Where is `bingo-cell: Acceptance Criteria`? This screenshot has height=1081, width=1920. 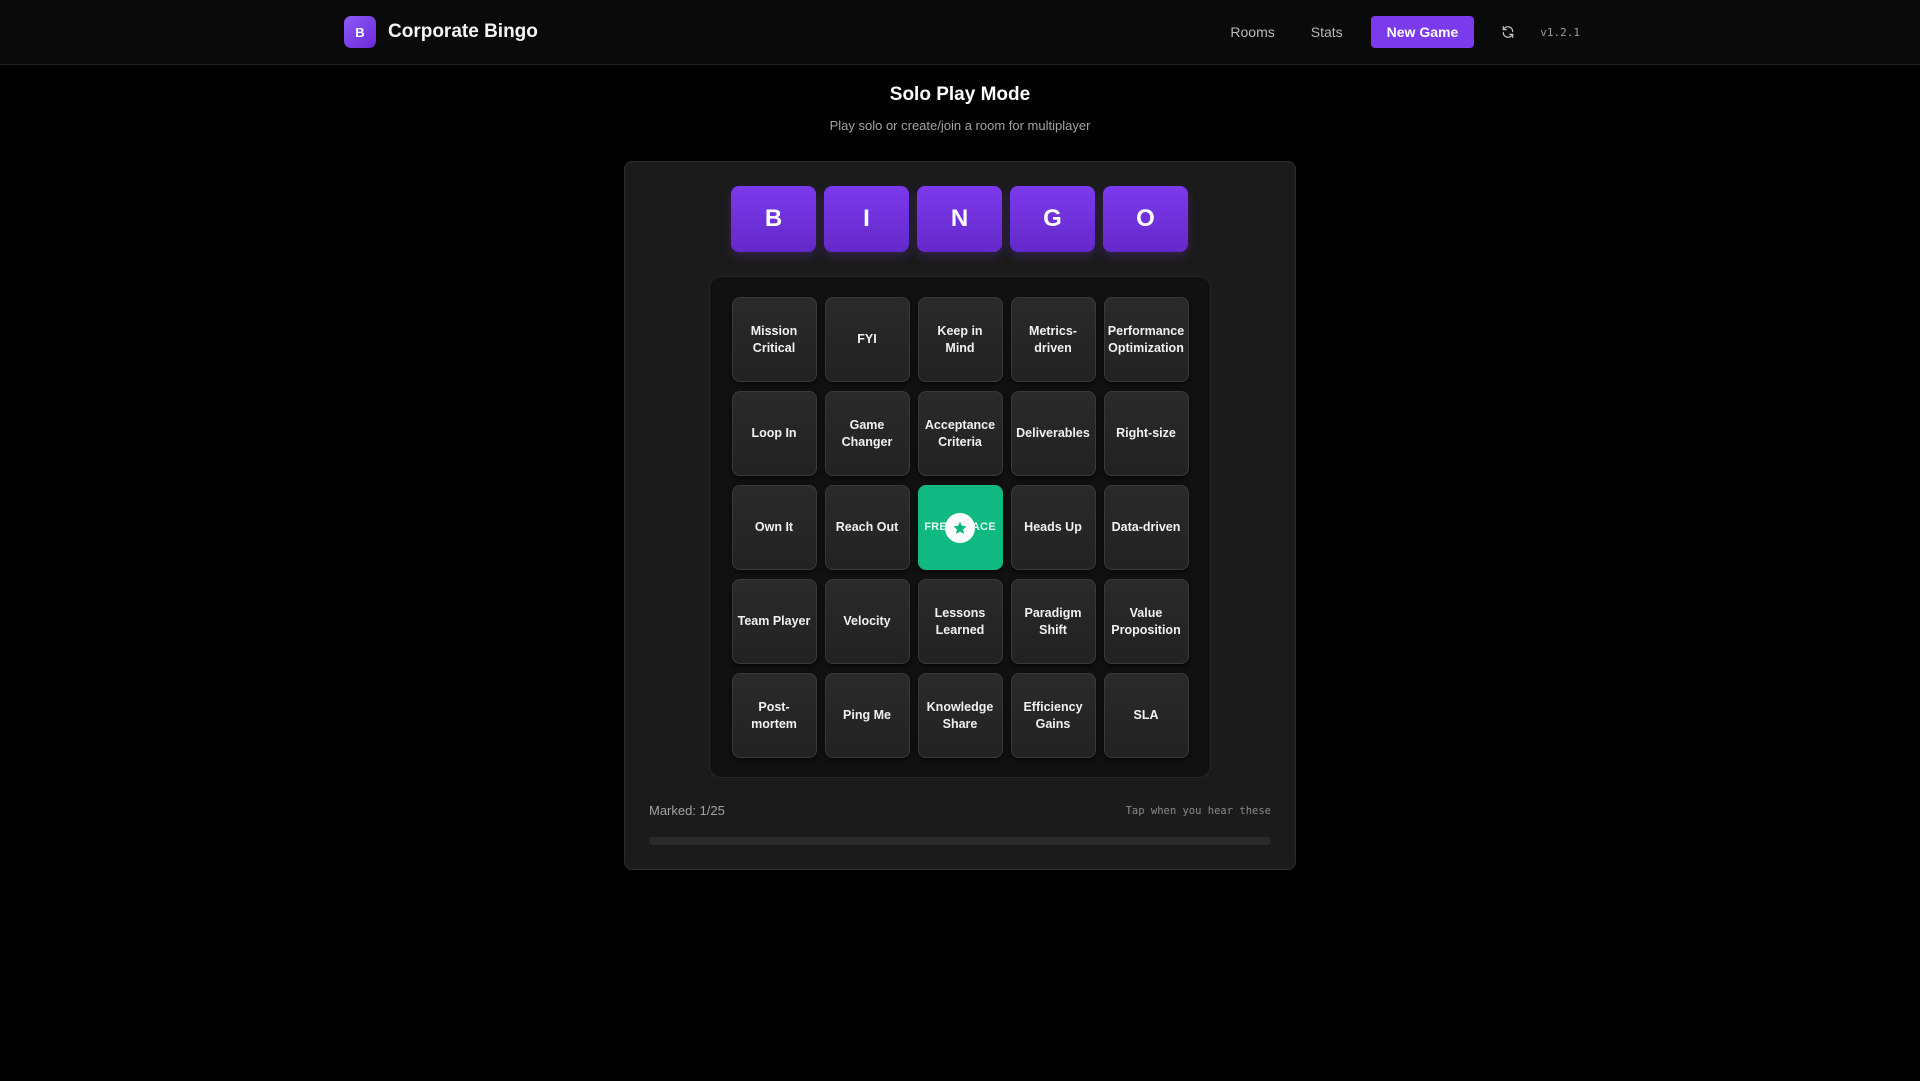 bingo-cell: Acceptance Criteria is located at coordinates (960, 433).